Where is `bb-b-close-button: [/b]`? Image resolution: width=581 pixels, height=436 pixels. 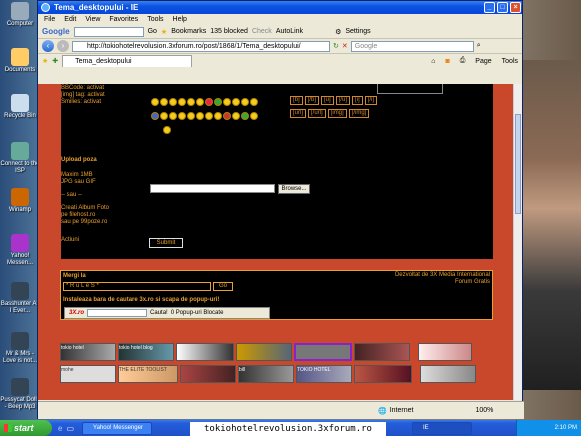
bb-b-close-button: [/b] is located at coordinates (312, 100).